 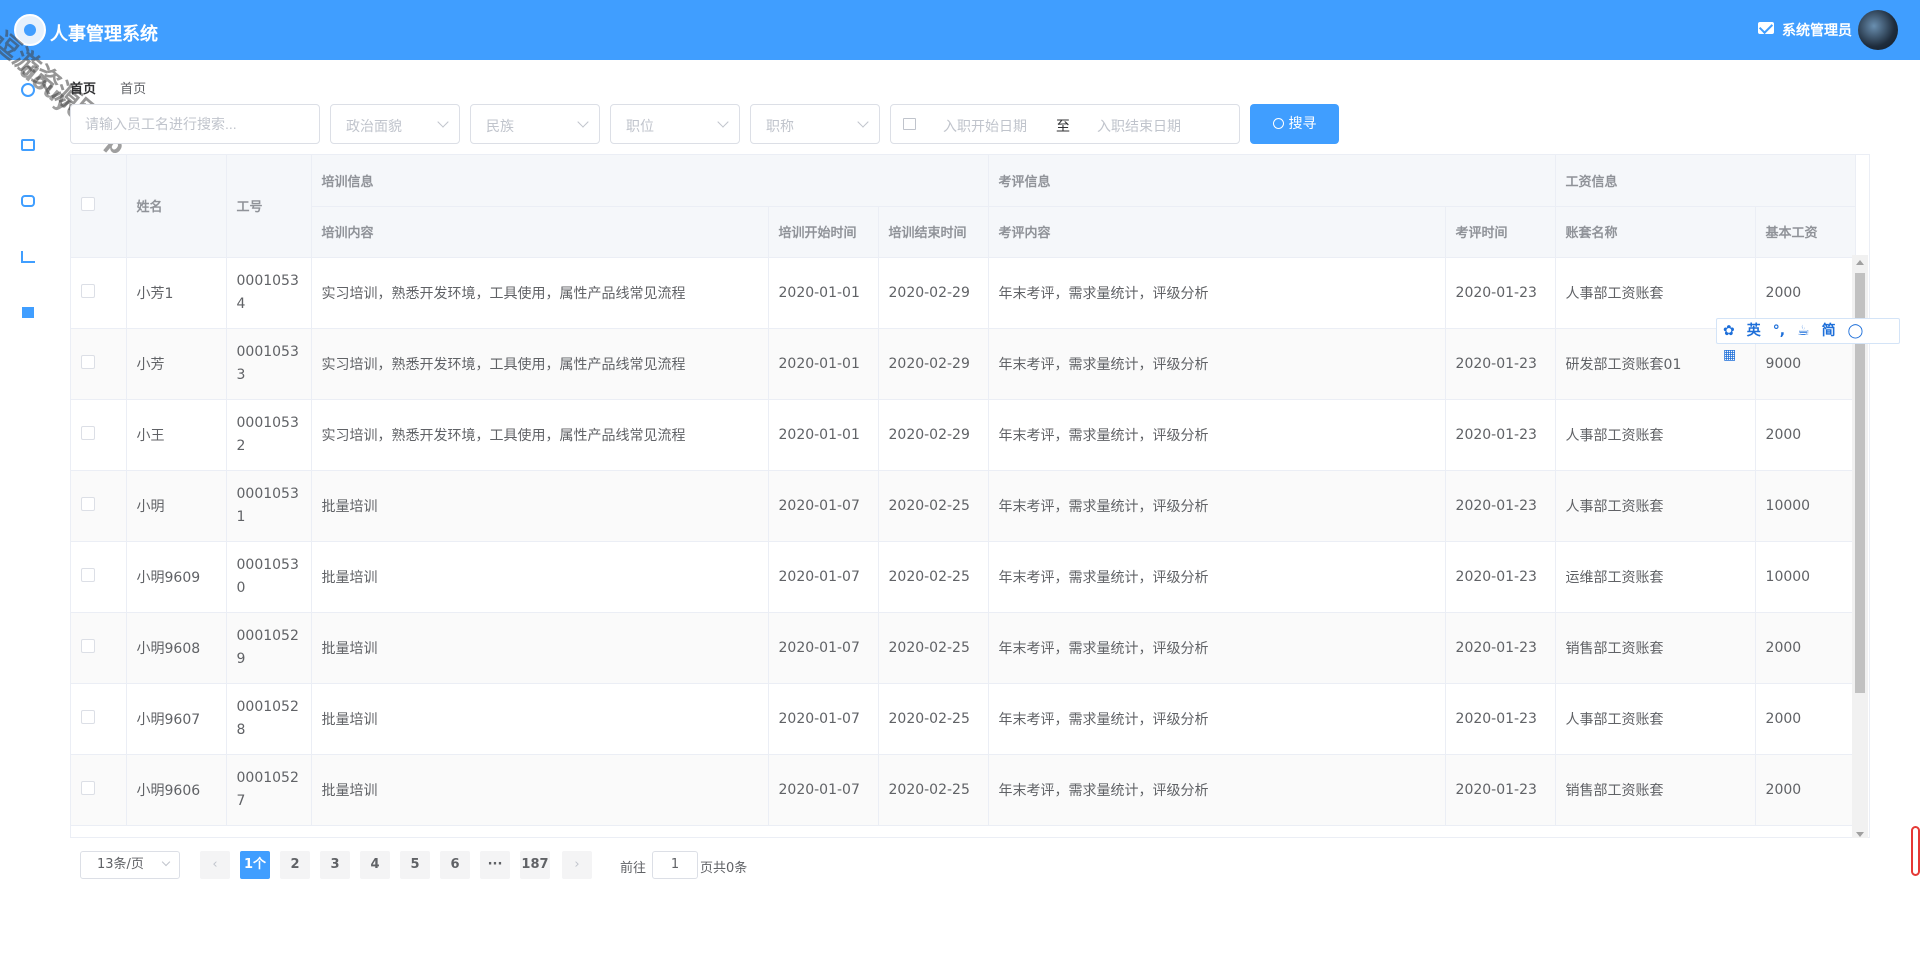 What do you see at coordinates (1065, 124) in the screenshot?
I see `hire-date-range-picker: 入职开始日期 至 入职结束日期` at bounding box center [1065, 124].